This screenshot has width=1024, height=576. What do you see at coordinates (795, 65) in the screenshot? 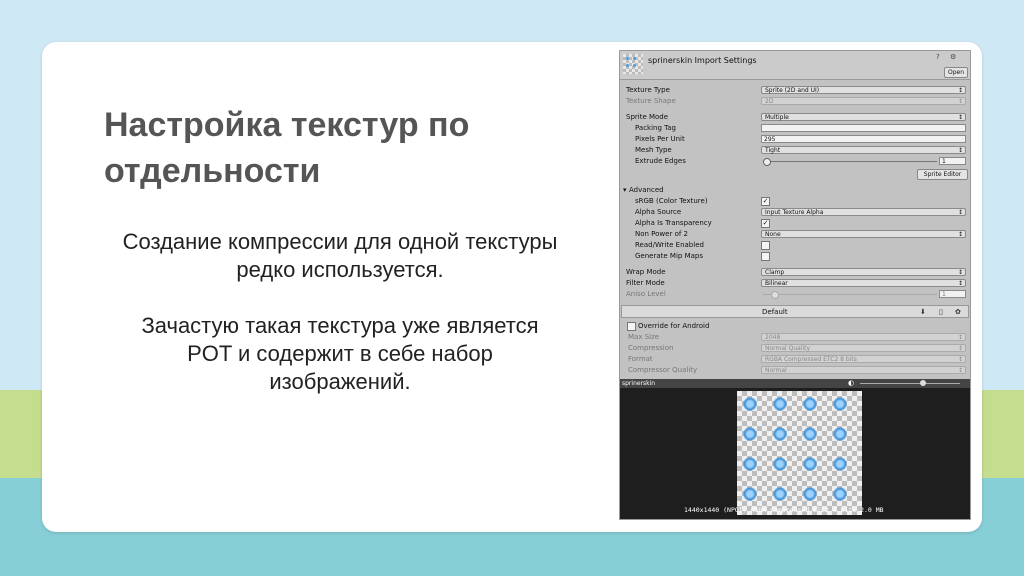
I see `inspector-header: sprinerskin Import Settings ? ⚙ Open` at bounding box center [795, 65].